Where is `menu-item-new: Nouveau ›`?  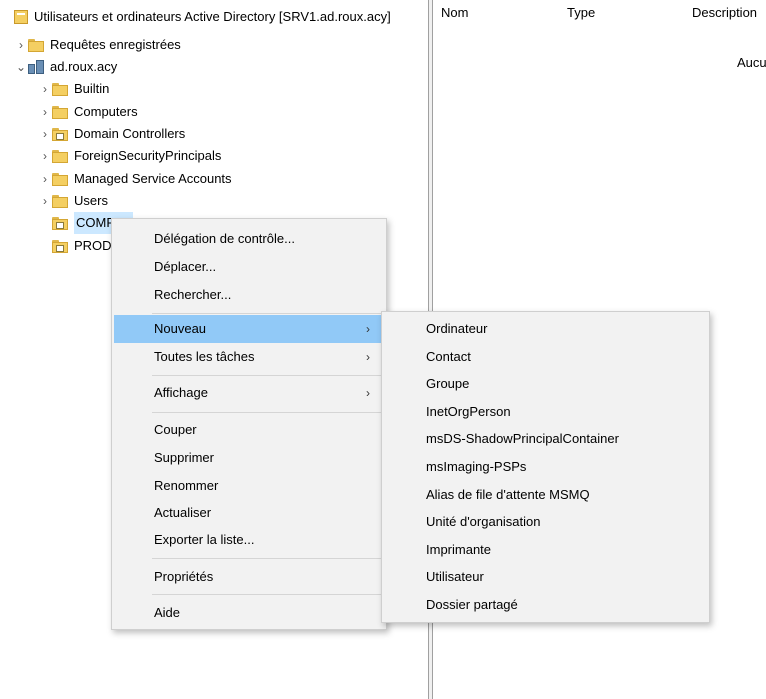
menu-item-new: Nouveau › is located at coordinates (249, 329).